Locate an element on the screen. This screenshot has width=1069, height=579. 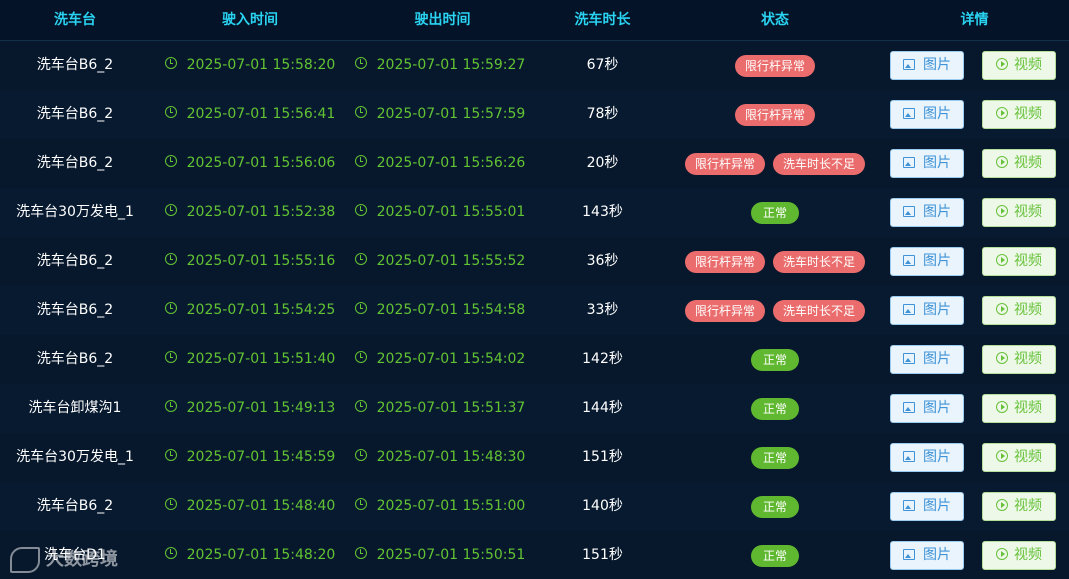
exit-time-text: 2025-07-01 15:48:30 is located at coordinates (451, 457).